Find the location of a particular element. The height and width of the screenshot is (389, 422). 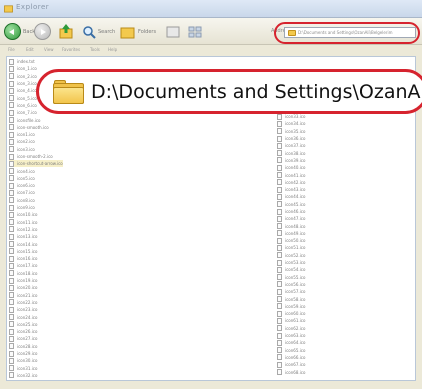

file-item: icon4.ico is located at coordinates (36, 171).